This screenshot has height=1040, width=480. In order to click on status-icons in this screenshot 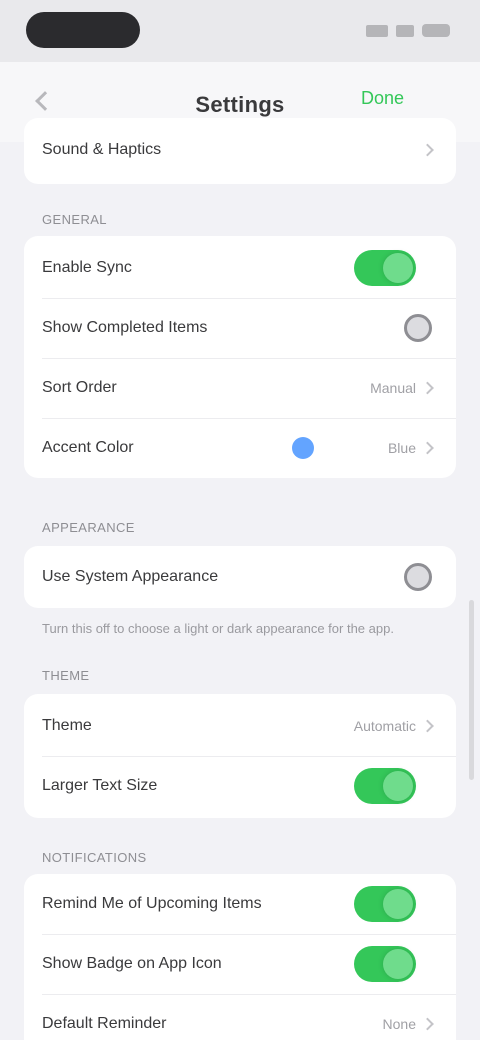, I will do `click(408, 30)`.